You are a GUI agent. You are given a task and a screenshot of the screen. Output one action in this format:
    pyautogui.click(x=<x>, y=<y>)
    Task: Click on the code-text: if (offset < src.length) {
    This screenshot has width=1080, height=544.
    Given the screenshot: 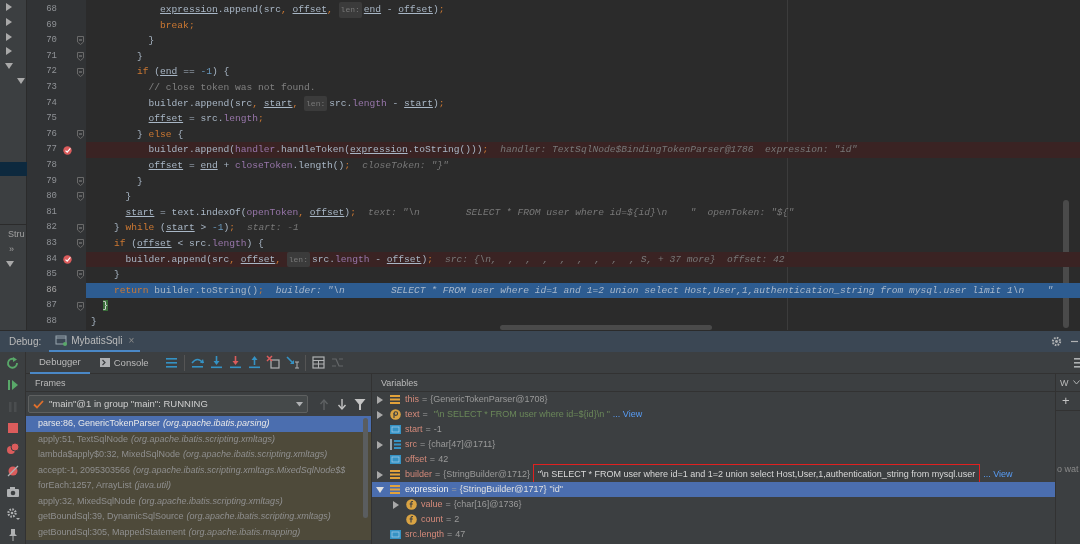 What is the action you would take?
    pyautogui.click(x=188, y=243)
    